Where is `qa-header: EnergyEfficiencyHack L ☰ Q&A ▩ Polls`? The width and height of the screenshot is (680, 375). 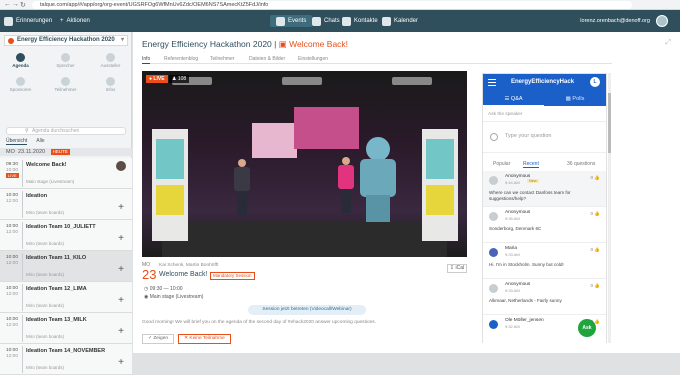 qa-header: EnergyEfficiencyHack L ☰ Q&A ▩ Polls is located at coordinates (544, 90).